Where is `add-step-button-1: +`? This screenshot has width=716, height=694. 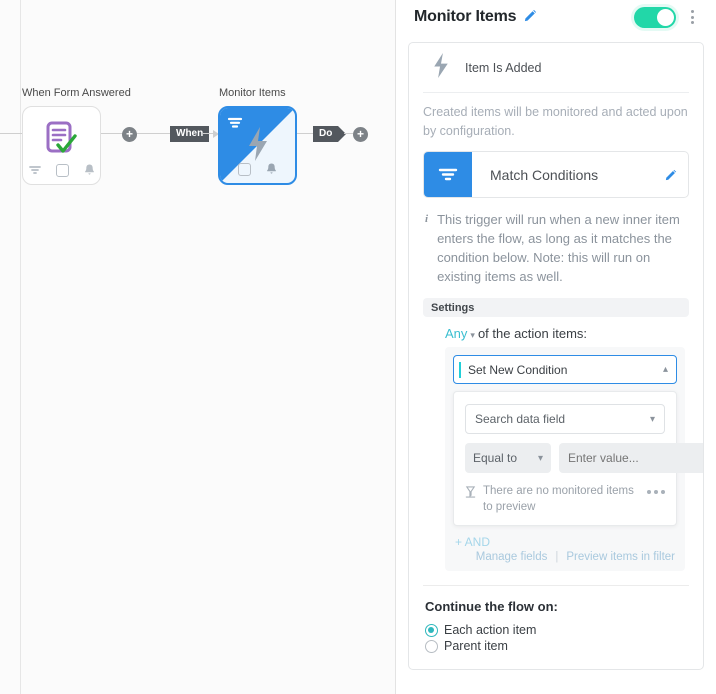
add-step-button-1: + is located at coordinates (129, 134).